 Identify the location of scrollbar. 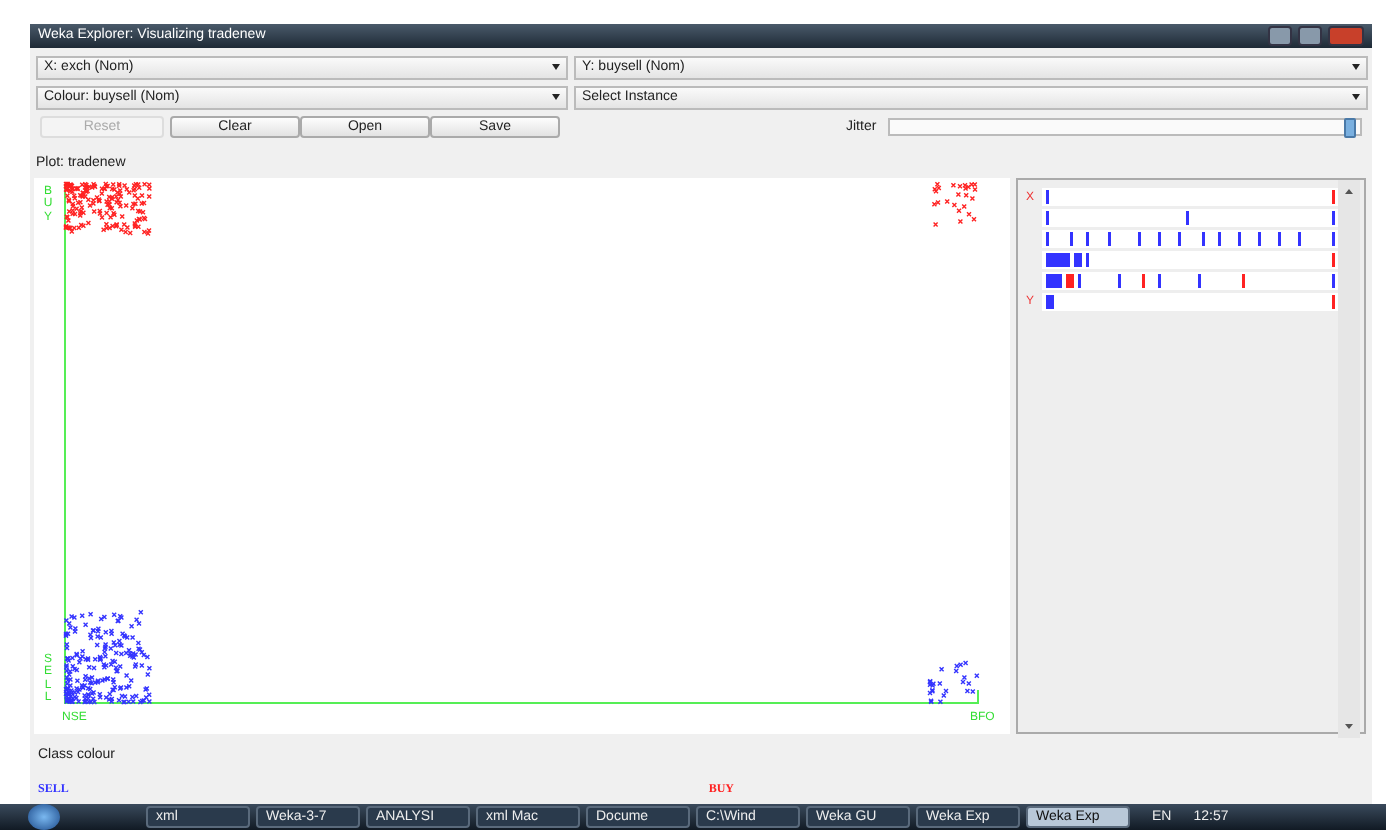
(1349, 458).